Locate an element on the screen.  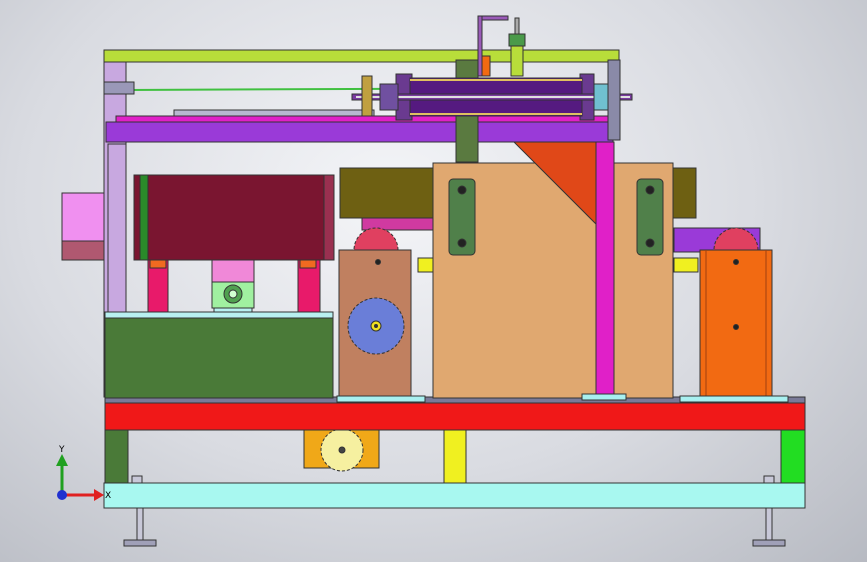
bearing-block is located at coordinates (233, 271).